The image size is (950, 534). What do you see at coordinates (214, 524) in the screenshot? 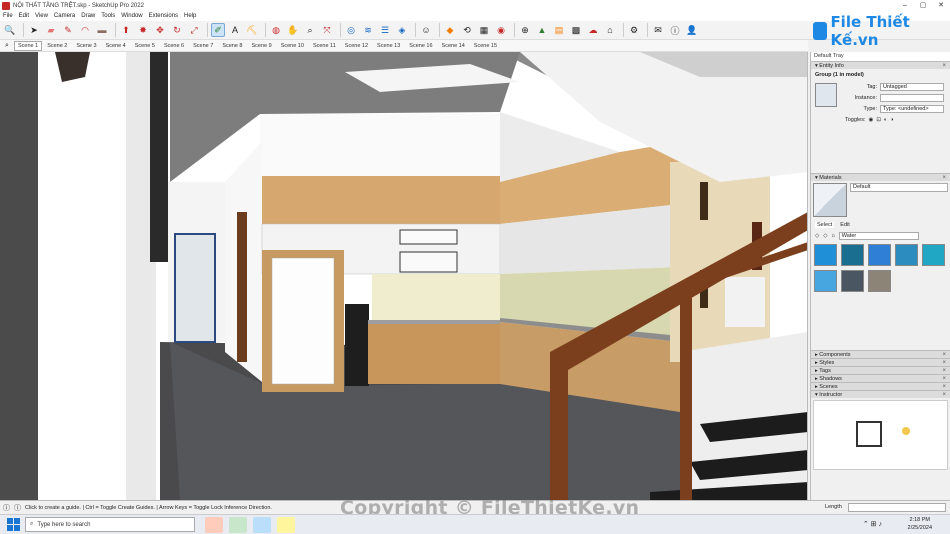
I see `taskbar-app-icon` at bounding box center [214, 524].